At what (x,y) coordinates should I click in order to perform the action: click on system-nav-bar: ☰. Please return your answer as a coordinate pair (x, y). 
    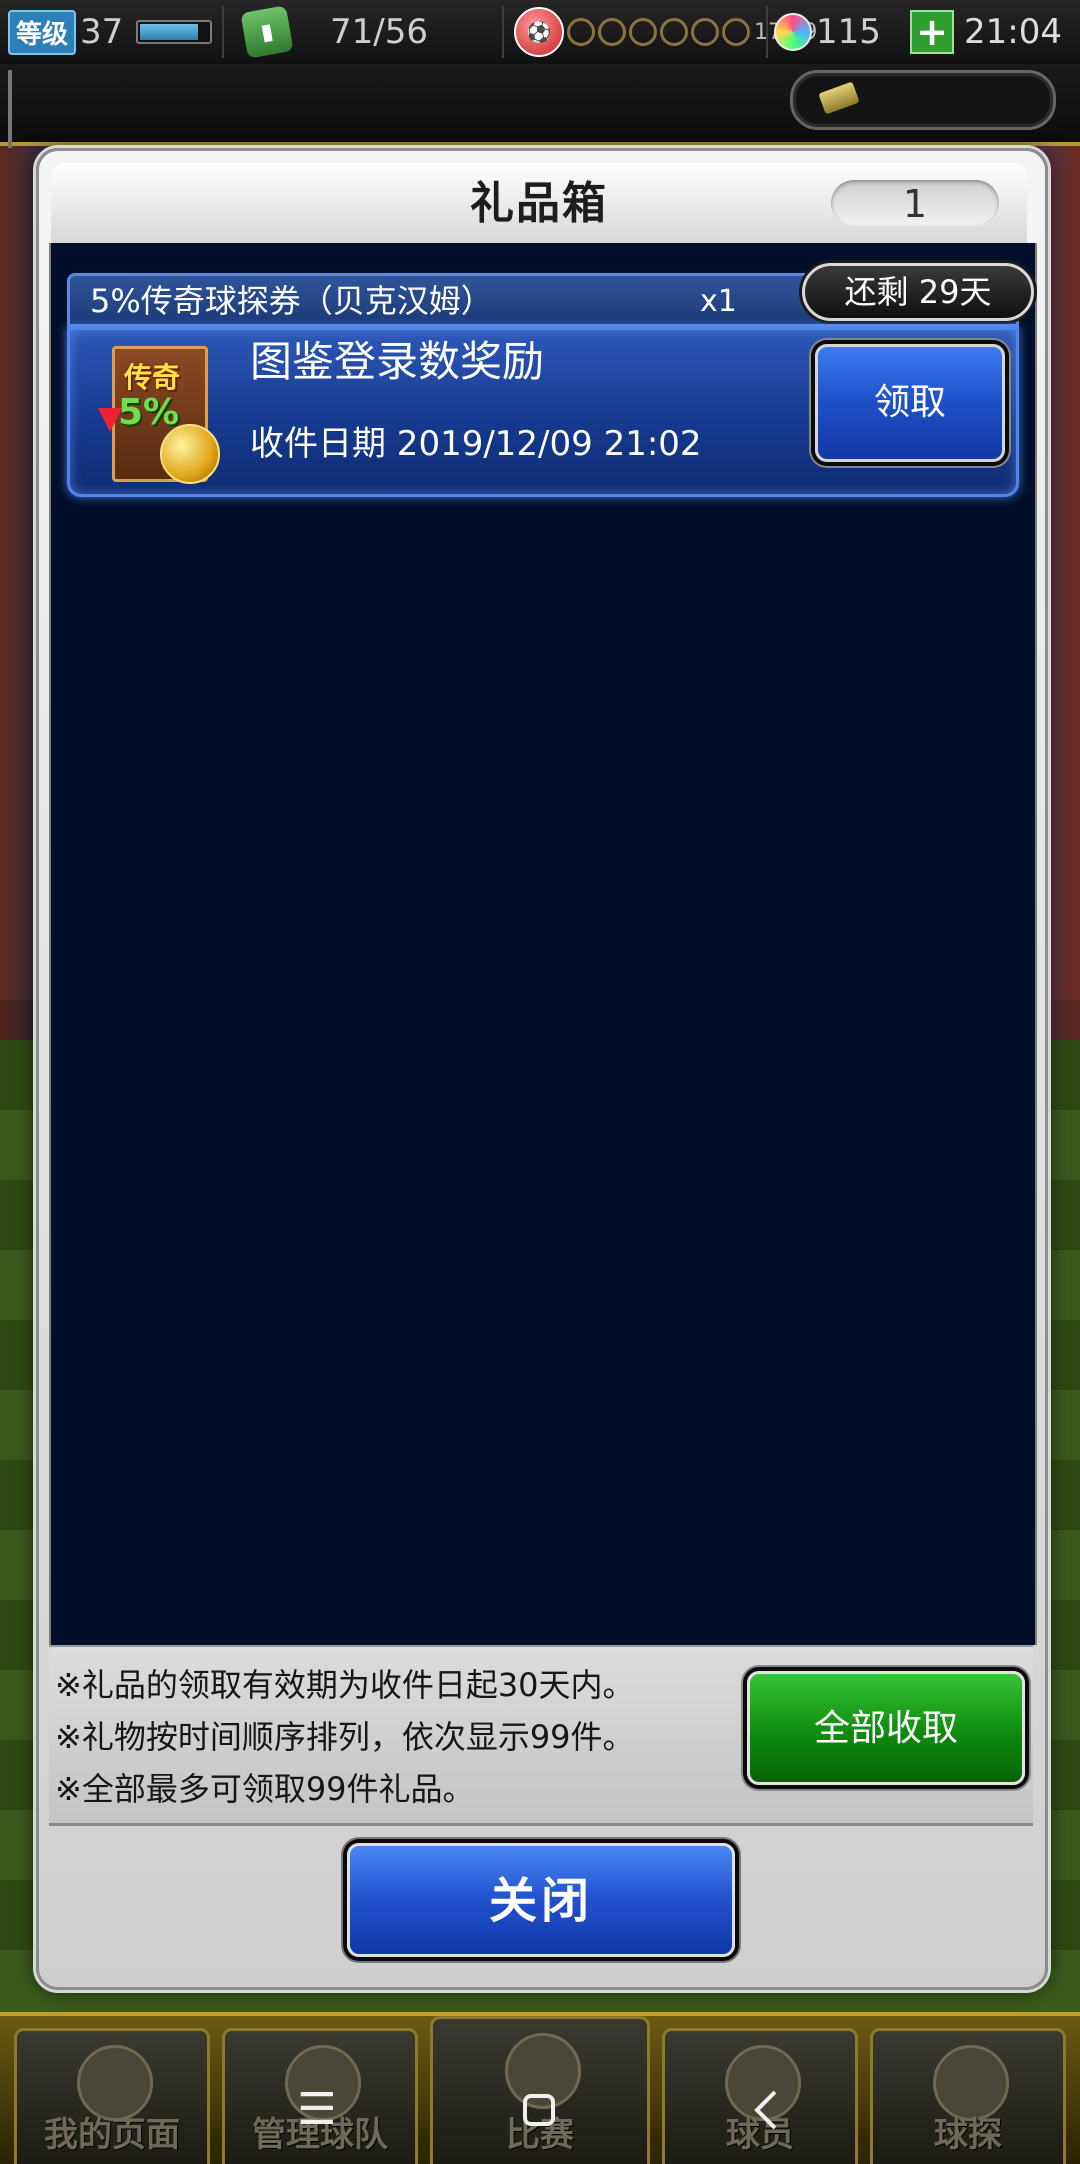
    Looking at the image, I should click on (540, 2110).